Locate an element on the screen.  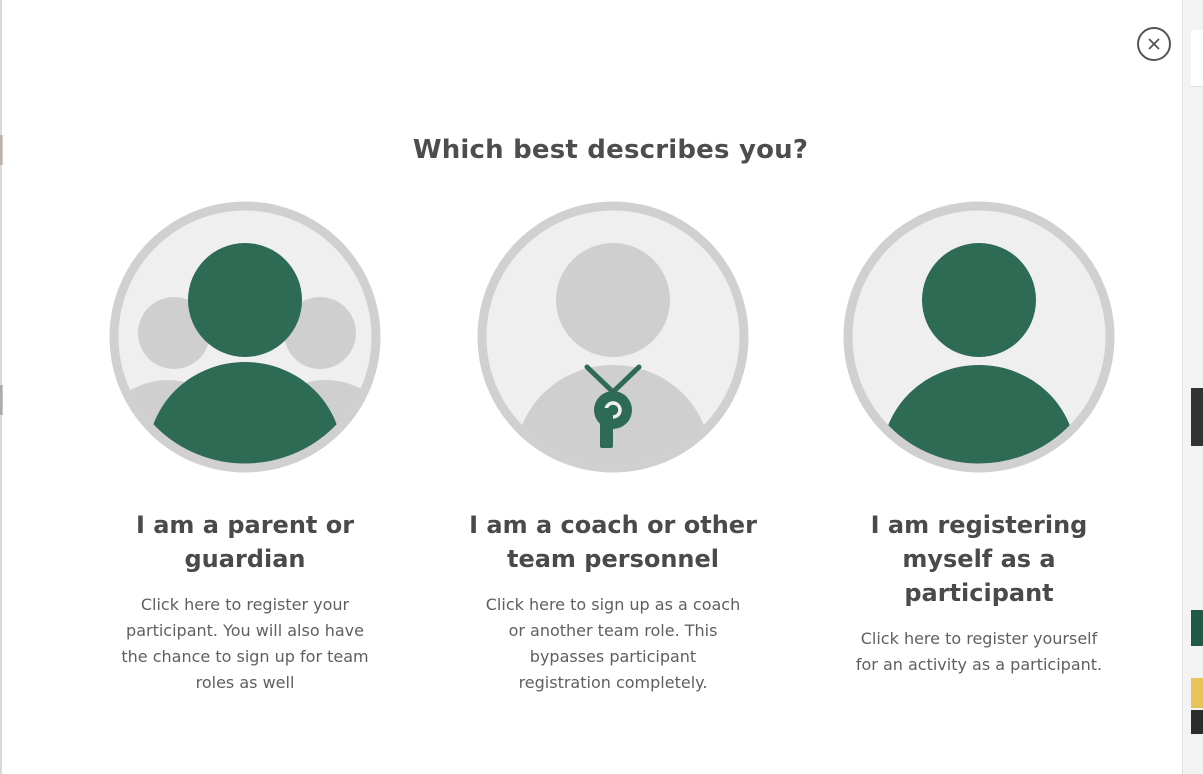
background-page-right-edge is located at coordinates (1192, 387).